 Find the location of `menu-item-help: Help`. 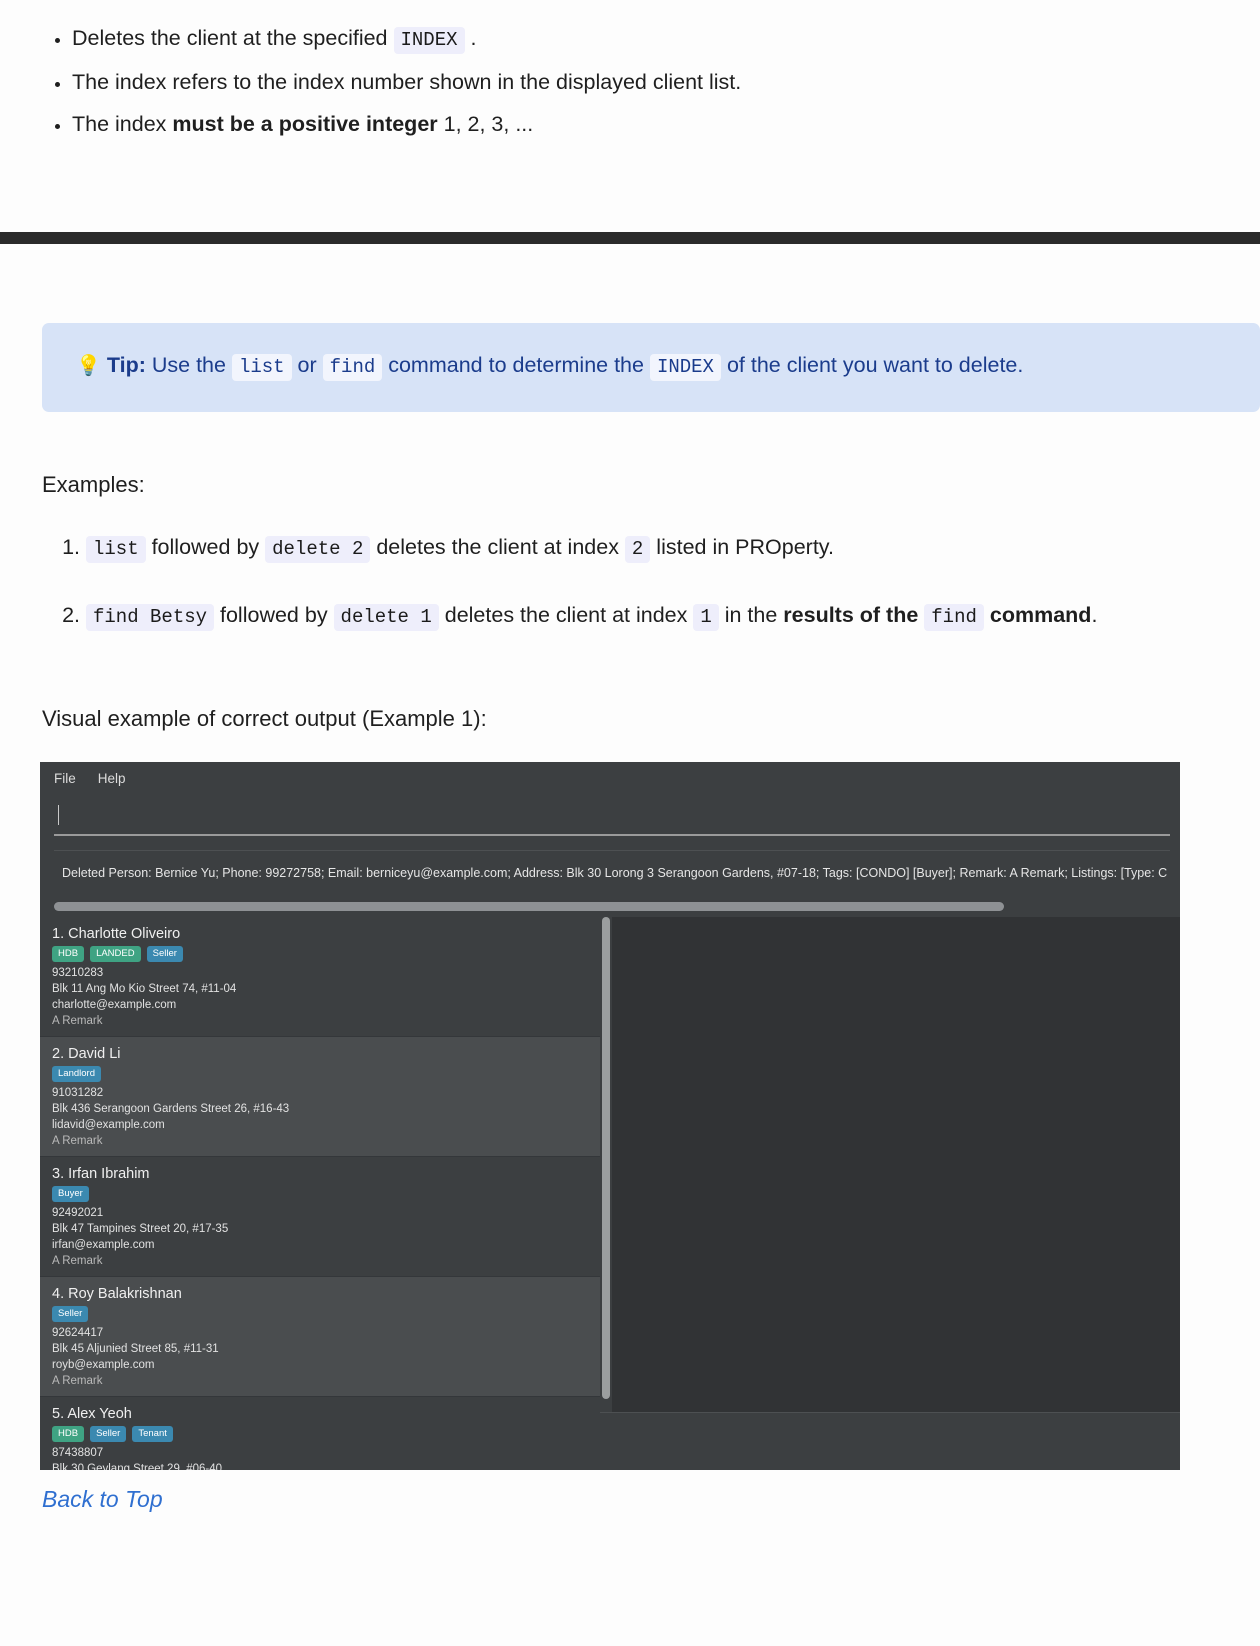

menu-item-help: Help is located at coordinates (112, 778).